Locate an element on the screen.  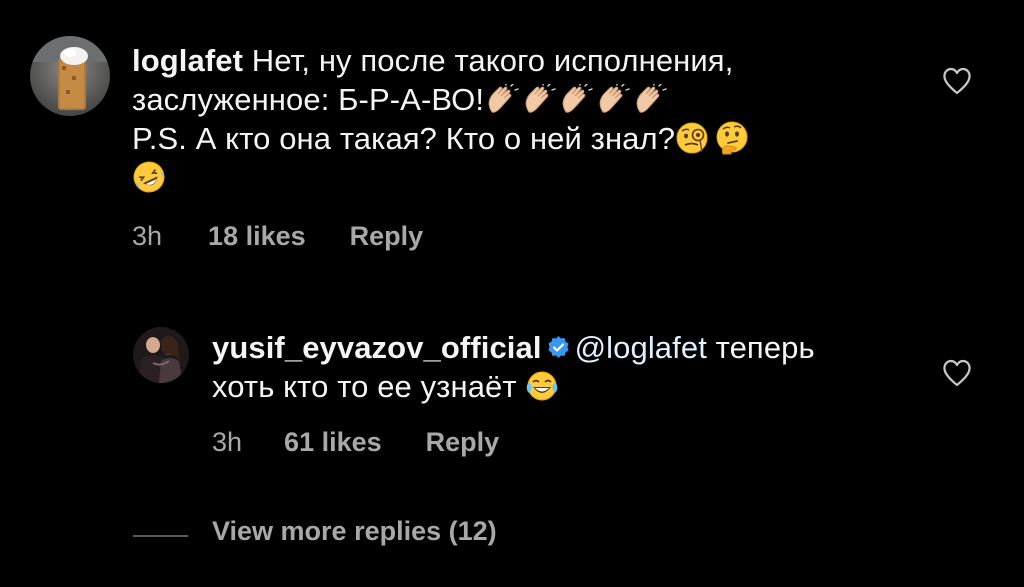
comment-username: loglafet is located at coordinates (187, 60).